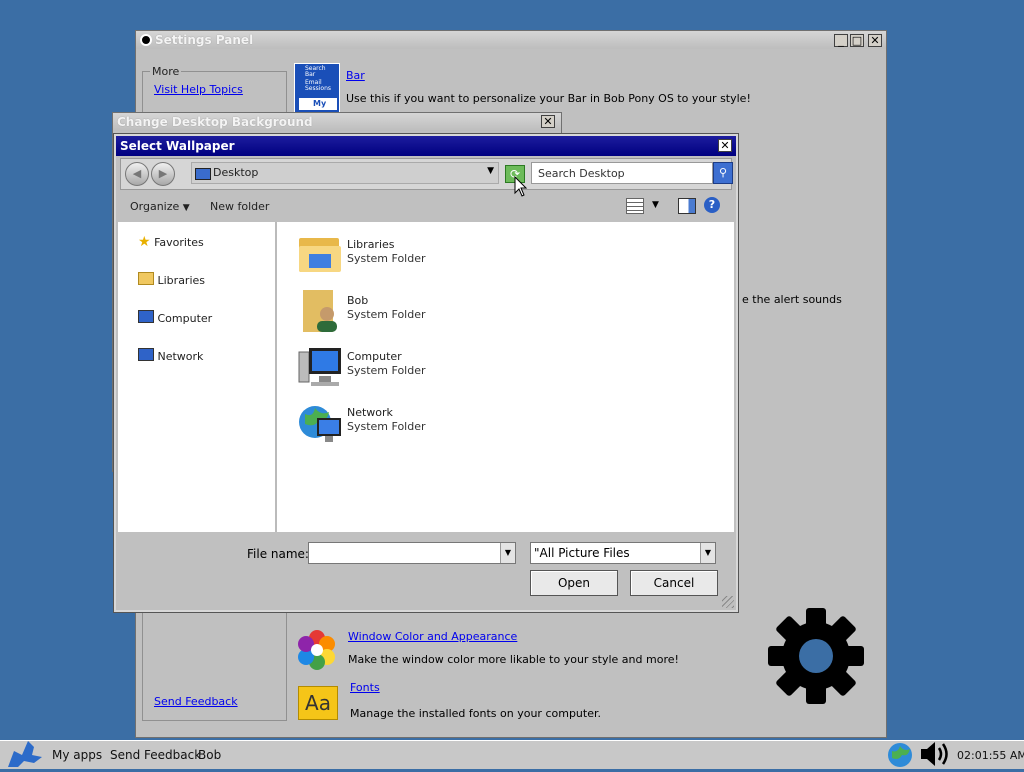 The height and width of the screenshot is (772, 1024). Describe the element at coordinates (137, 174) in the screenshot. I see `back-button: ◀` at that location.